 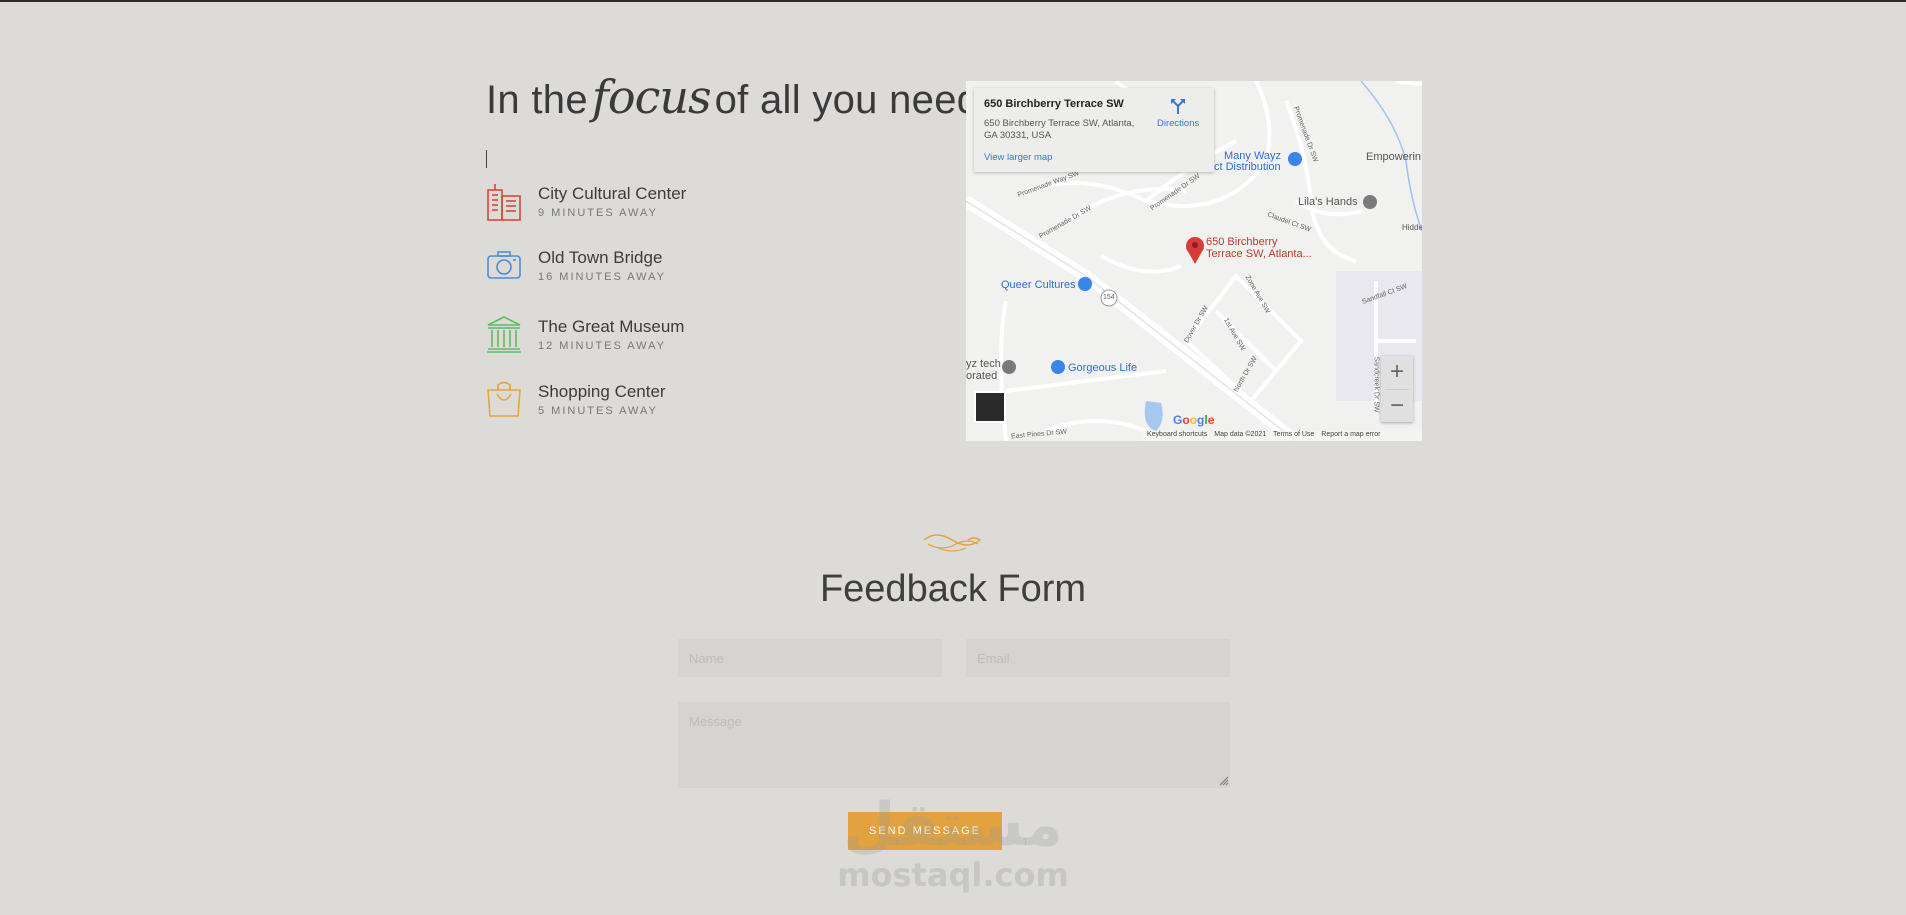 What do you see at coordinates (612, 193) in the screenshot?
I see `place-name: City Cultural Center` at bounding box center [612, 193].